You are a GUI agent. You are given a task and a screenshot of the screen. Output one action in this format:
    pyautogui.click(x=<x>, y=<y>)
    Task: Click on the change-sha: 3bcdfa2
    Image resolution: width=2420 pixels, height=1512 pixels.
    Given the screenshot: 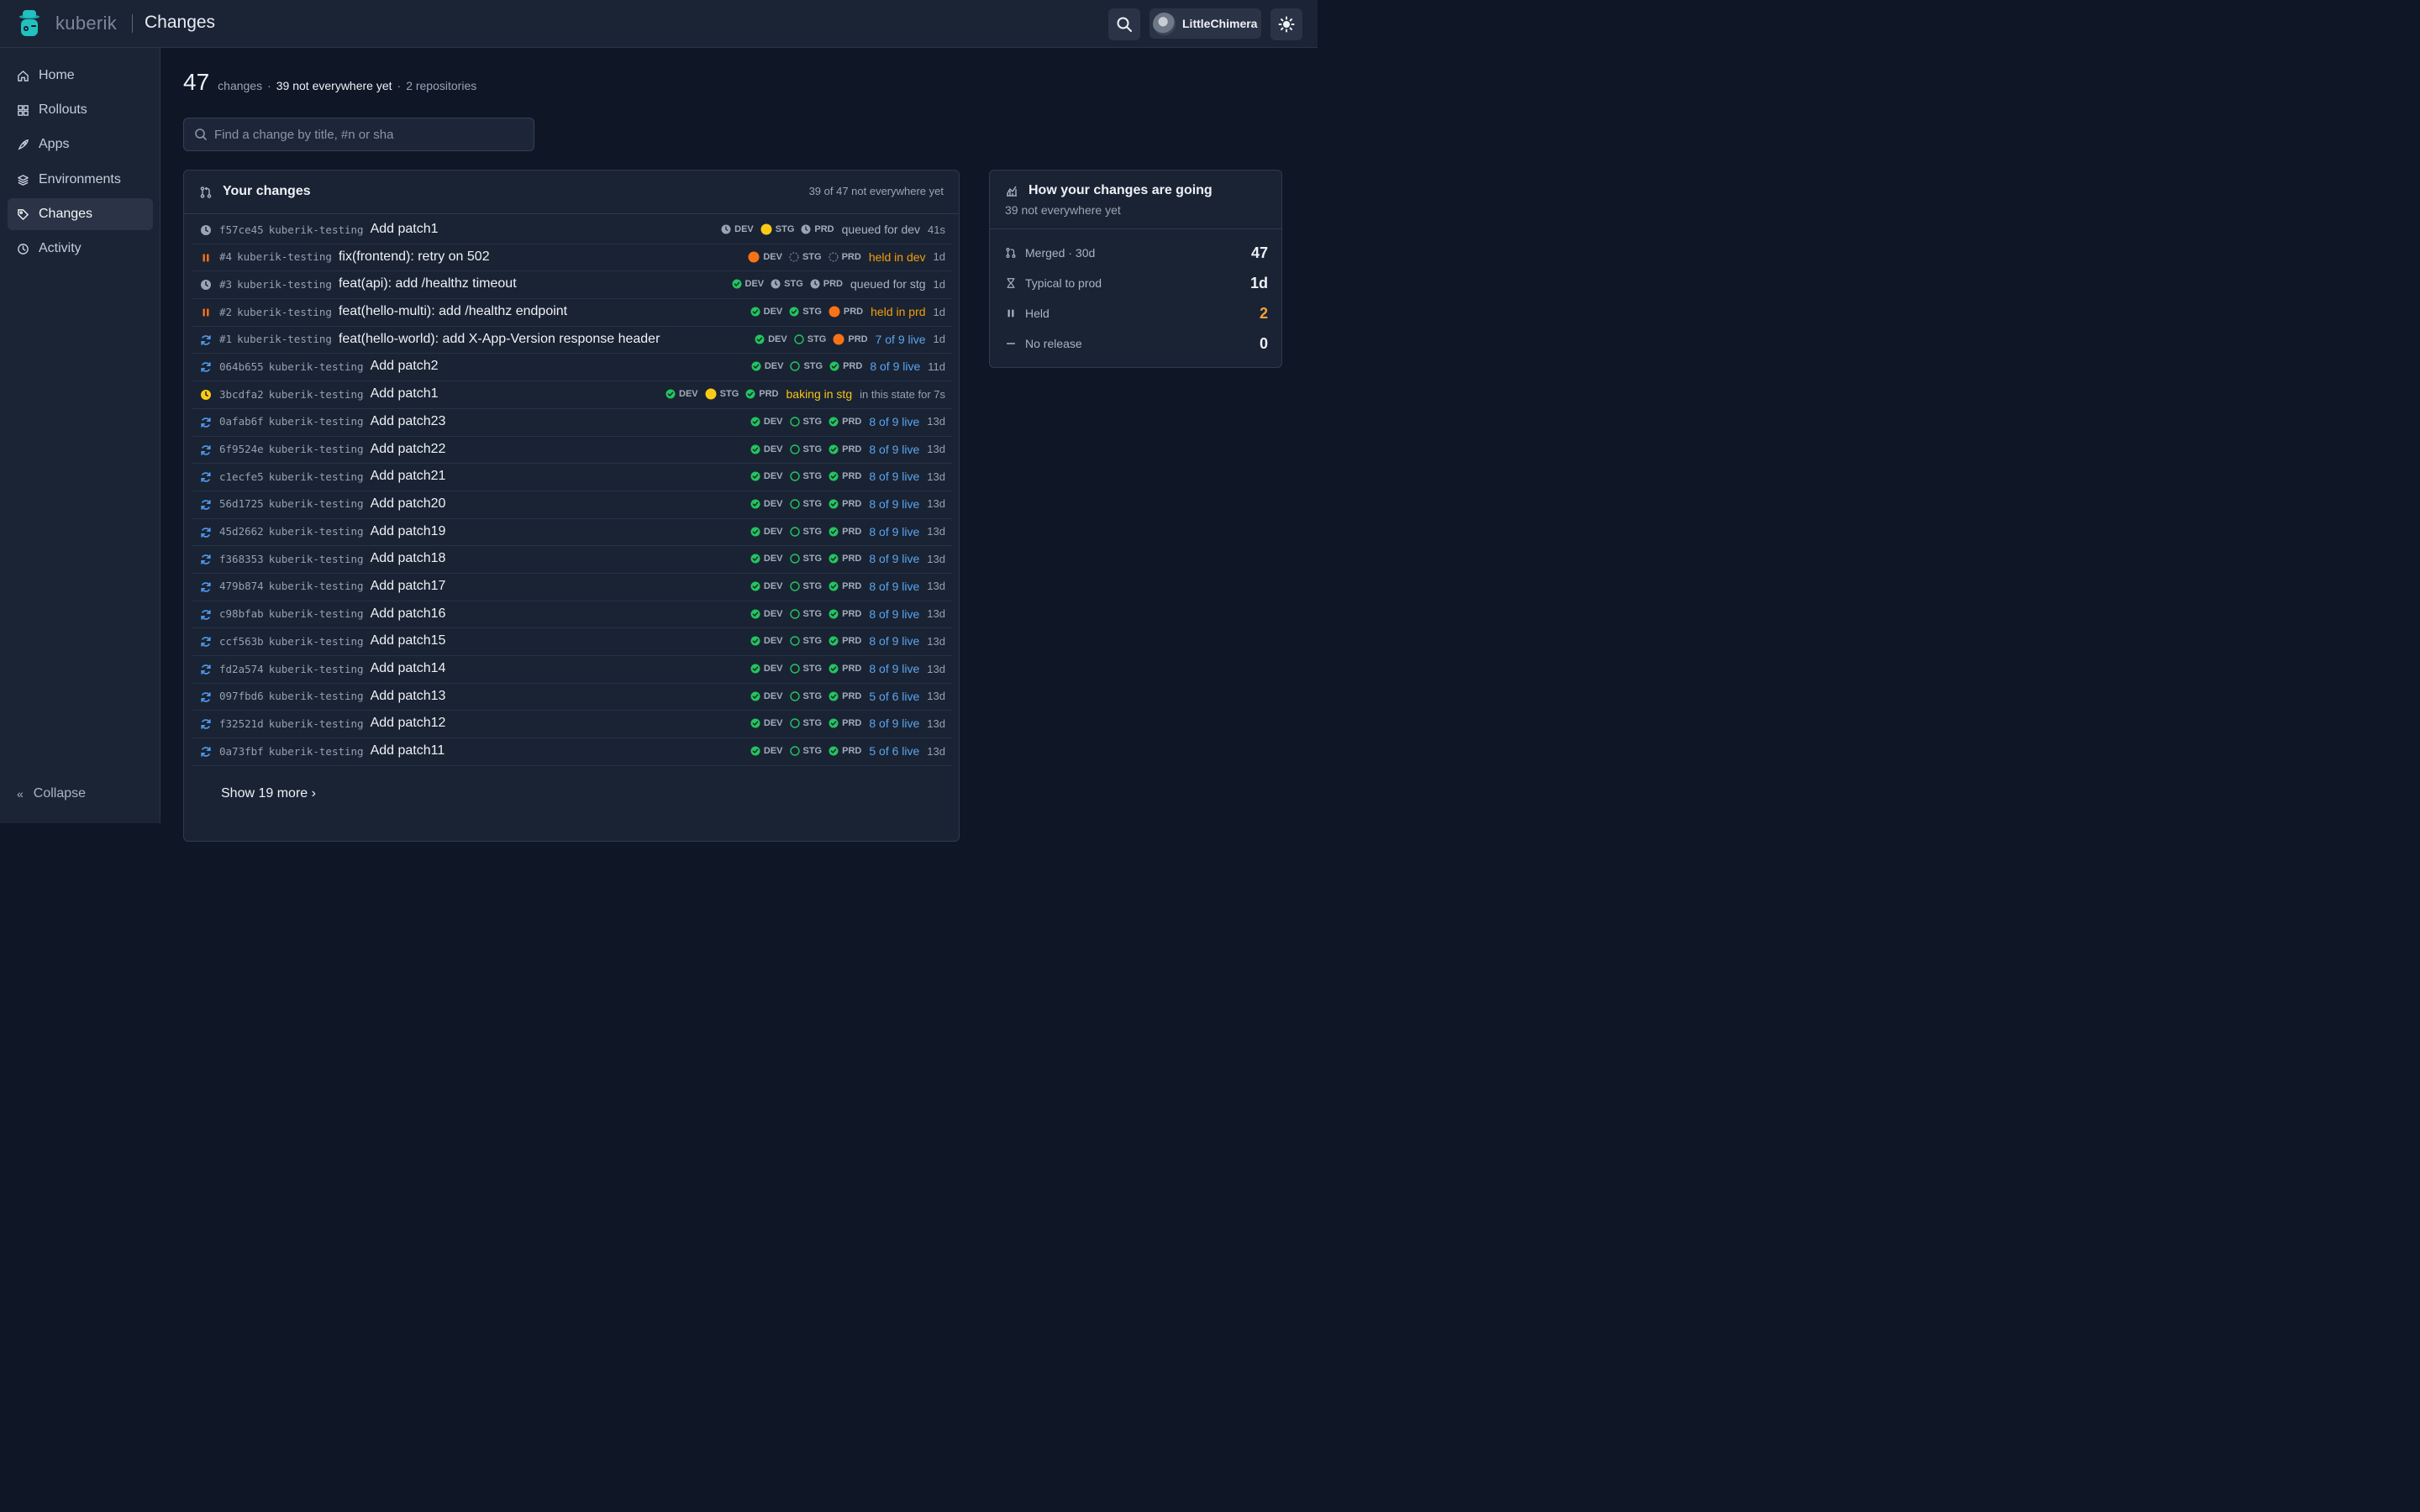 What is the action you would take?
    pyautogui.click(x=241, y=394)
    